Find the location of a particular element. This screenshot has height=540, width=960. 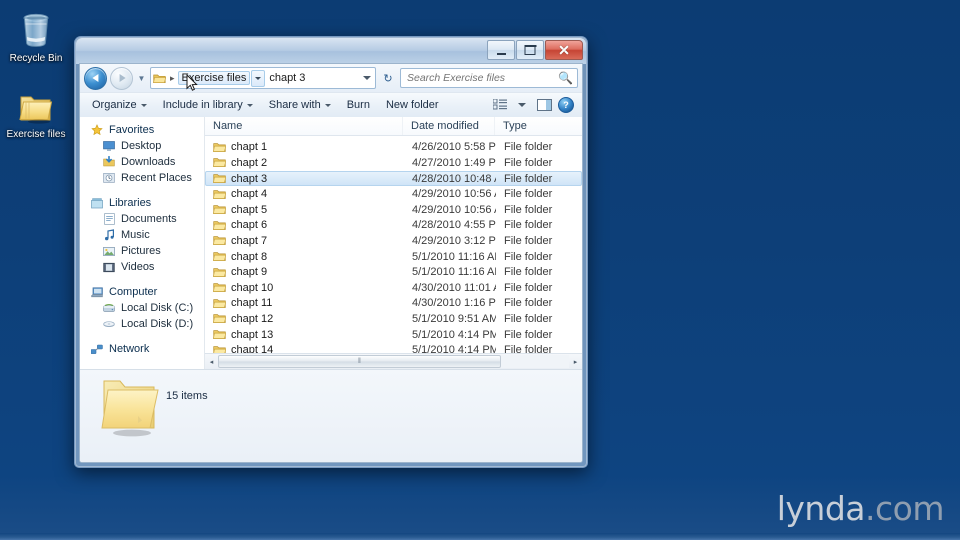

table-row: chapt 3 4/28/2010 10:48 AM File folder is located at coordinates (393, 178).